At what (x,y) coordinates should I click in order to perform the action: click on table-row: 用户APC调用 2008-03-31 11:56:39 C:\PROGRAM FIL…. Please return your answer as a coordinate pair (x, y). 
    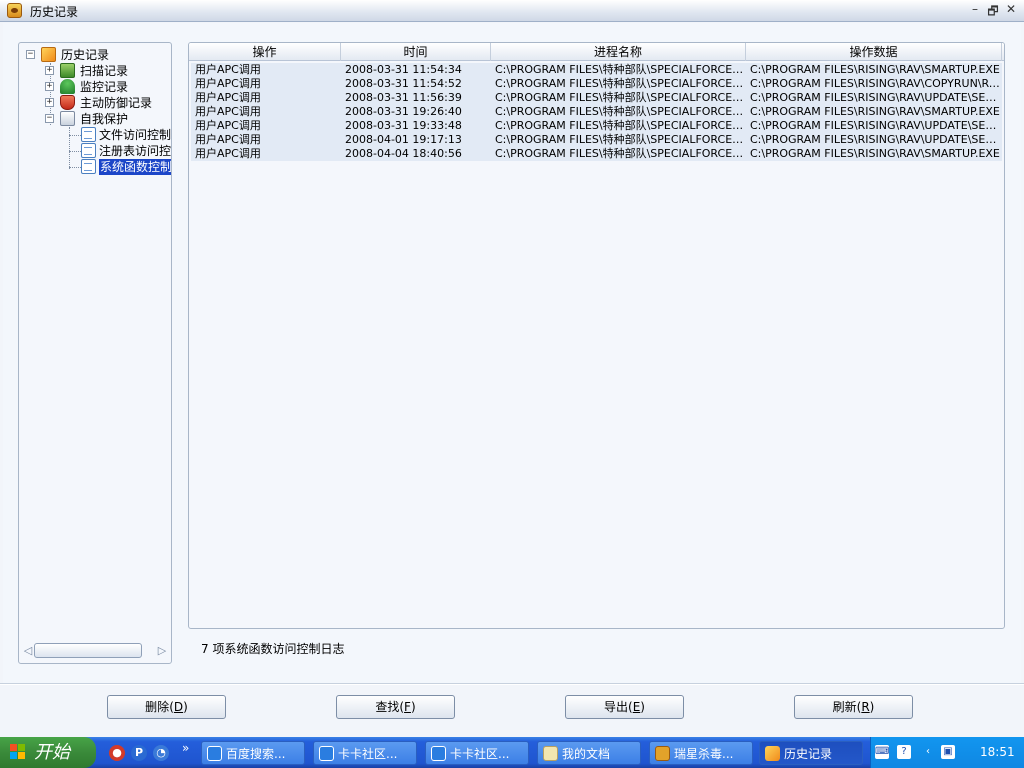
    Looking at the image, I should click on (596, 98).